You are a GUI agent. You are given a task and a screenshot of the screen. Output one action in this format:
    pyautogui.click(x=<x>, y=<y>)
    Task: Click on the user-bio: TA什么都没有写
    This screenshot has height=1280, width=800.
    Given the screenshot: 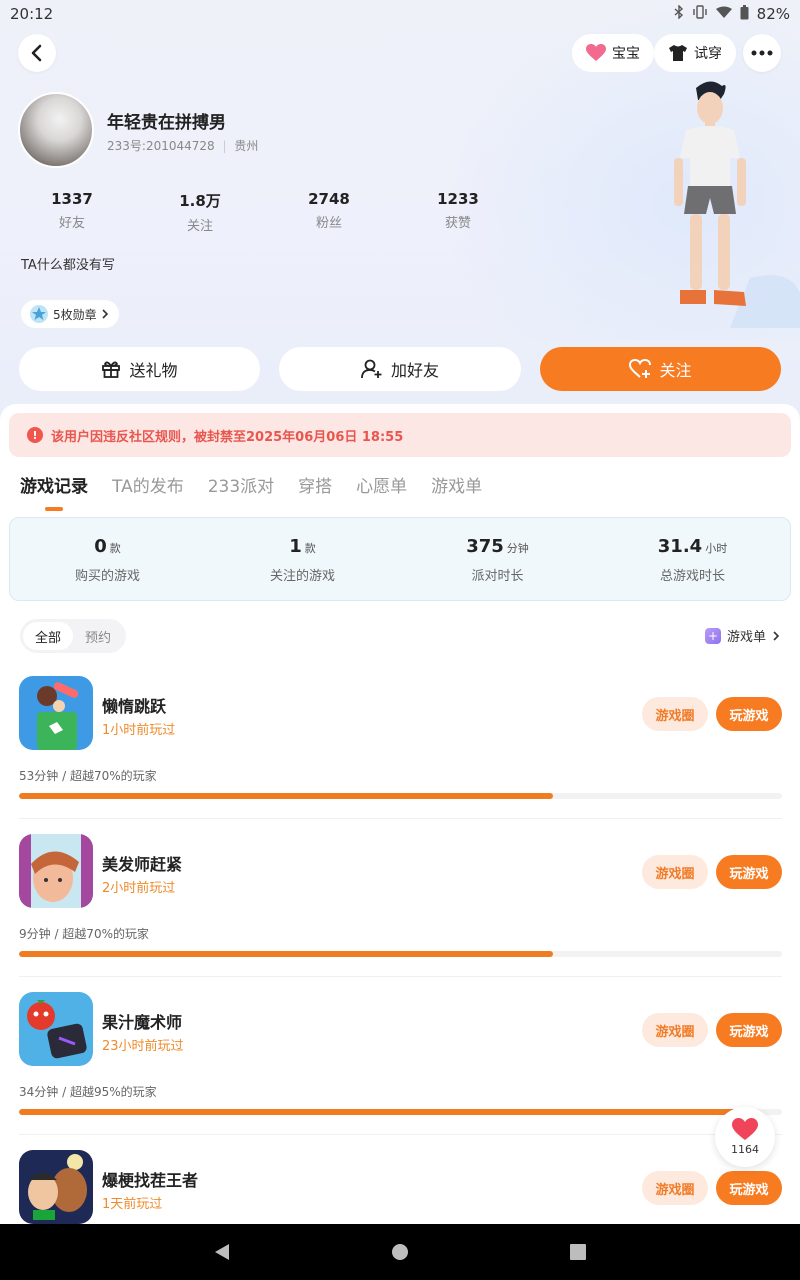 What is the action you would take?
    pyautogui.click(x=68, y=265)
    